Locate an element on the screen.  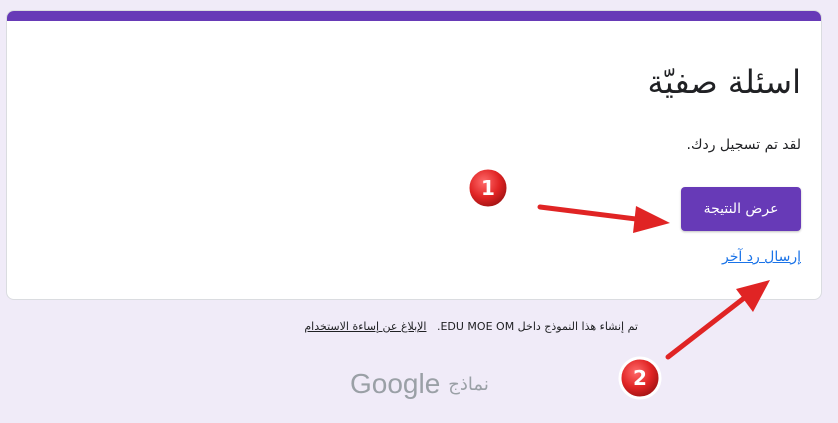
annotation-badge-1-label: 1 is located at coordinates (488, 188).